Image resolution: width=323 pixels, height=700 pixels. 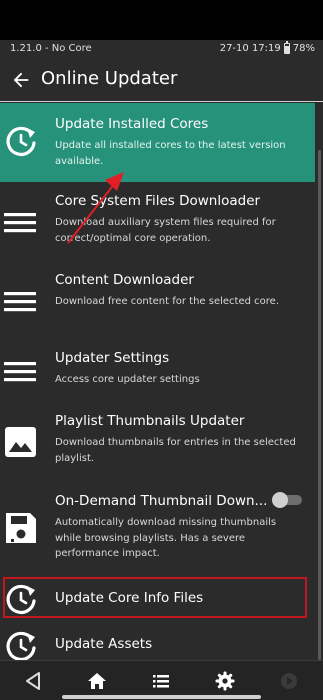 What do you see at coordinates (319, 405) in the screenshot?
I see `scrollbar` at bounding box center [319, 405].